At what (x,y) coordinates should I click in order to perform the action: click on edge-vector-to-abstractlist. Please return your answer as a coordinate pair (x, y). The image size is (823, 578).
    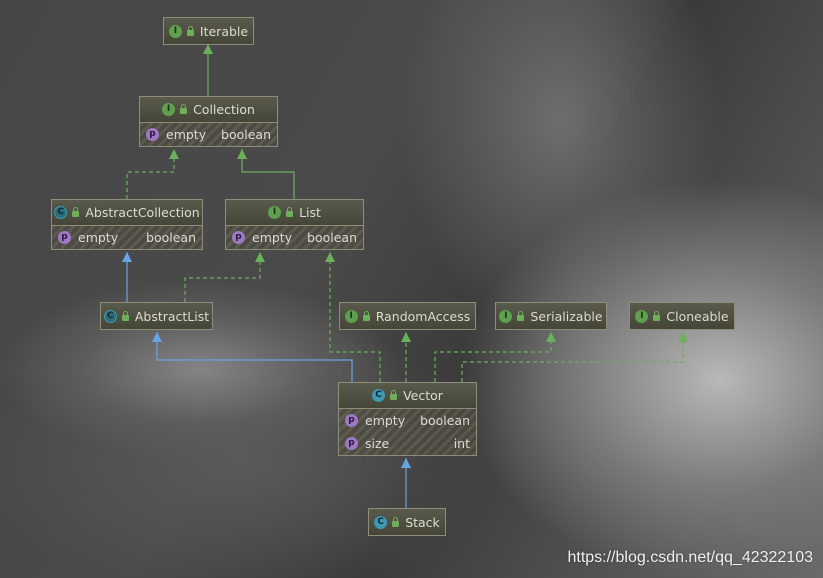
    Looking at the image, I should click on (254, 357).